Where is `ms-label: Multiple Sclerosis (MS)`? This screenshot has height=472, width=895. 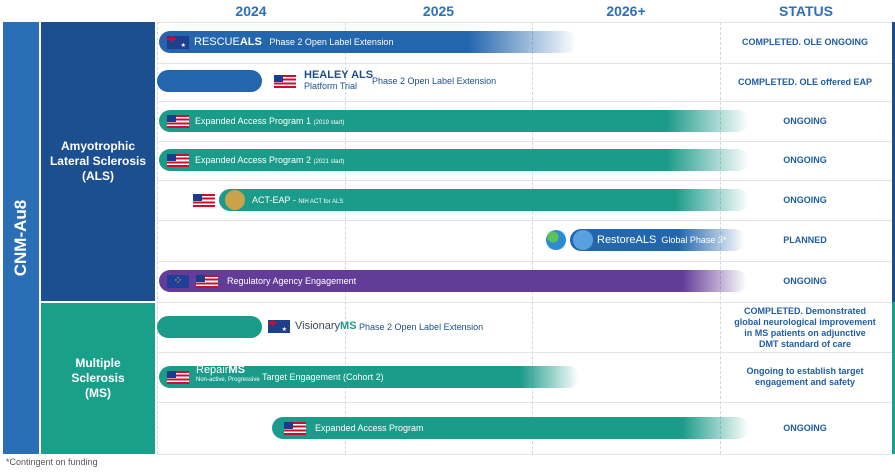 ms-label: Multiple Sclerosis (MS) is located at coordinates (98, 378).